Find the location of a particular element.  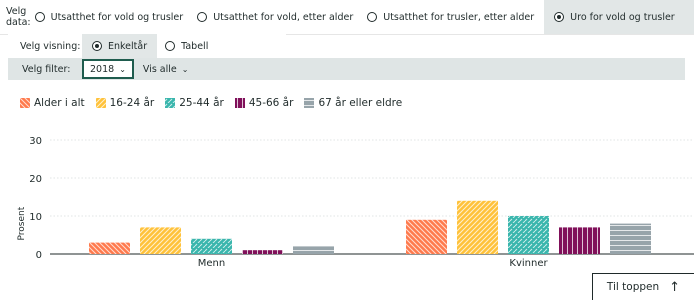

legend-label: 67 år eller eldre is located at coordinates (360, 103).